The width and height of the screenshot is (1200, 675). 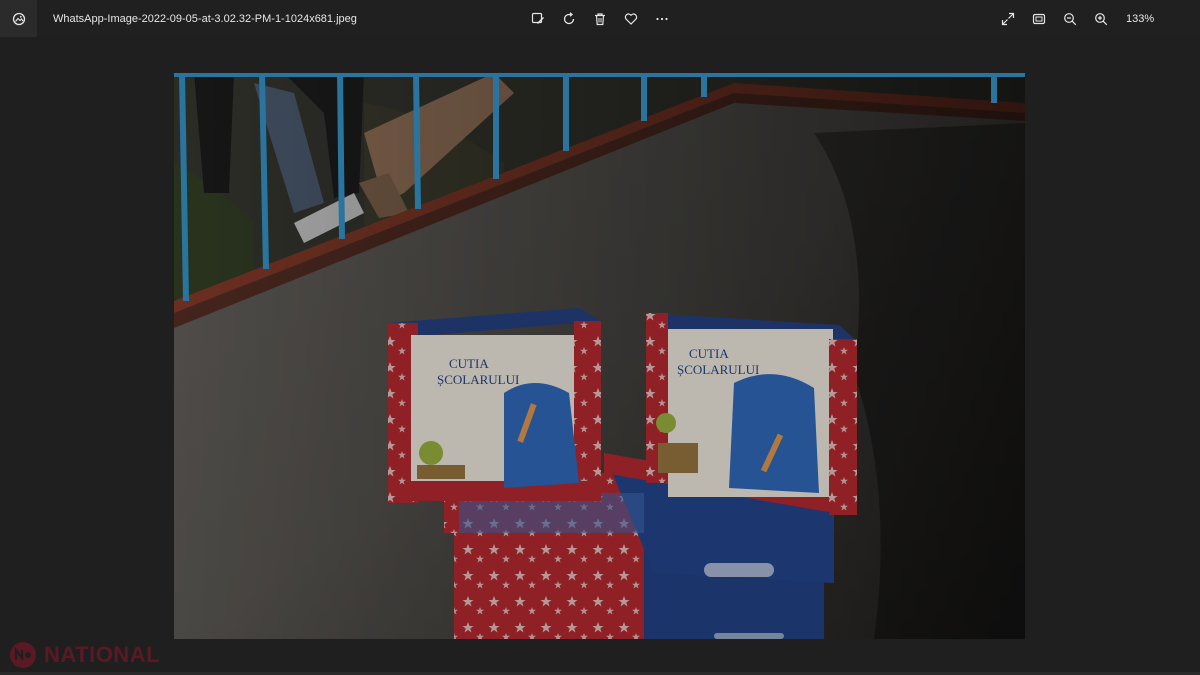 I want to click on rotate-icon, so click(x=568, y=17).